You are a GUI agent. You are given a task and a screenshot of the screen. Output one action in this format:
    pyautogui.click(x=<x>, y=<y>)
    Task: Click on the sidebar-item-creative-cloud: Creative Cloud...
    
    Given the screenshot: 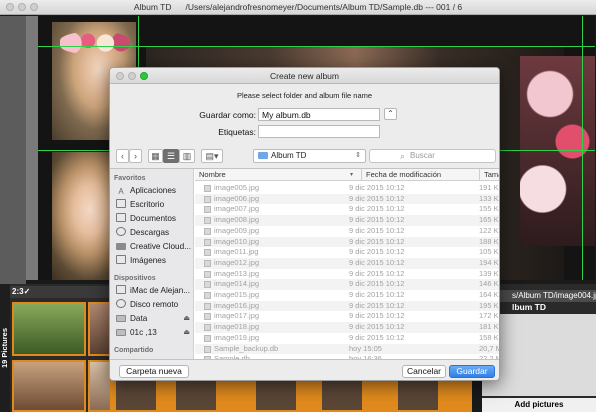 What is the action you would take?
    pyautogui.click(x=154, y=247)
    